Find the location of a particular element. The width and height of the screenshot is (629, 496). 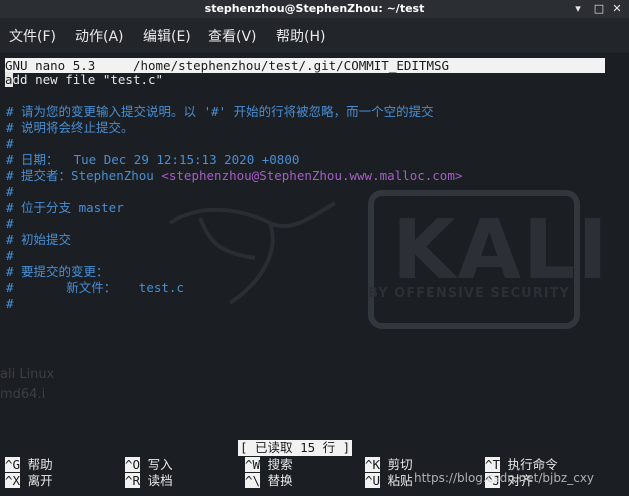

menu-edit: 编辑(E) is located at coordinates (167, 36).